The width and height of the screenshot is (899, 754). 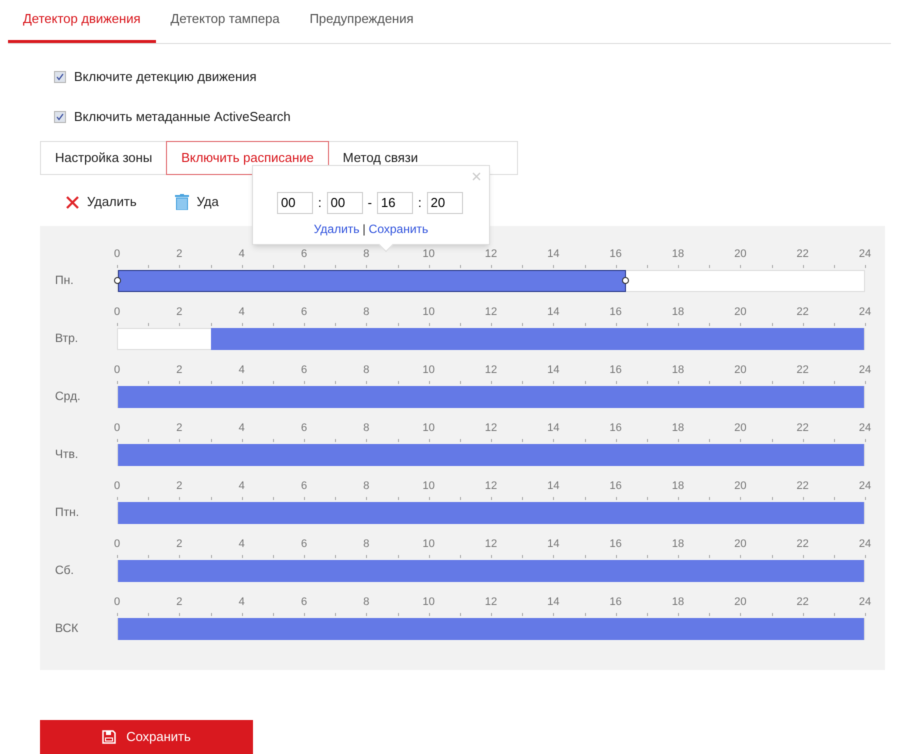 What do you see at coordinates (225, 21) in the screenshot?
I see `tab: Детектор тампера` at bounding box center [225, 21].